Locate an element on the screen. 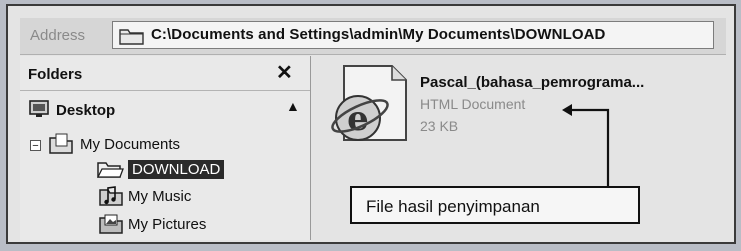  scroll-up-icon: ▲ is located at coordinates (293, 106).